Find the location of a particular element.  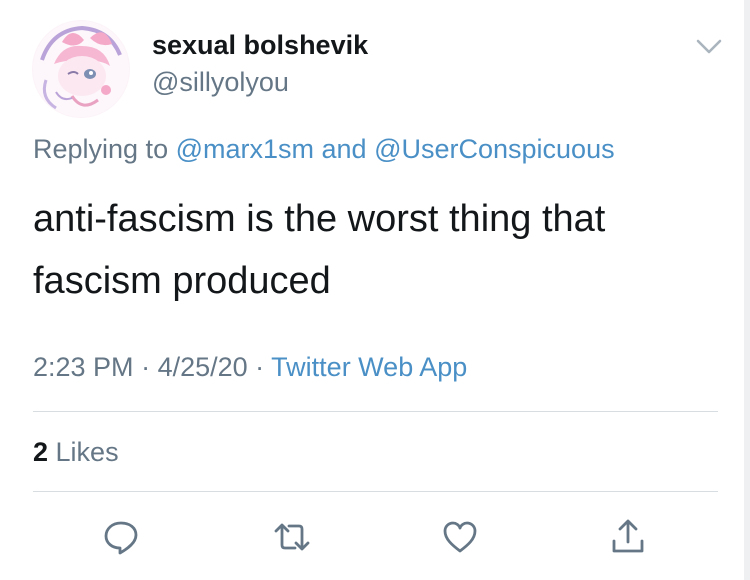

reply-icon is located at coordinates (121, 538).